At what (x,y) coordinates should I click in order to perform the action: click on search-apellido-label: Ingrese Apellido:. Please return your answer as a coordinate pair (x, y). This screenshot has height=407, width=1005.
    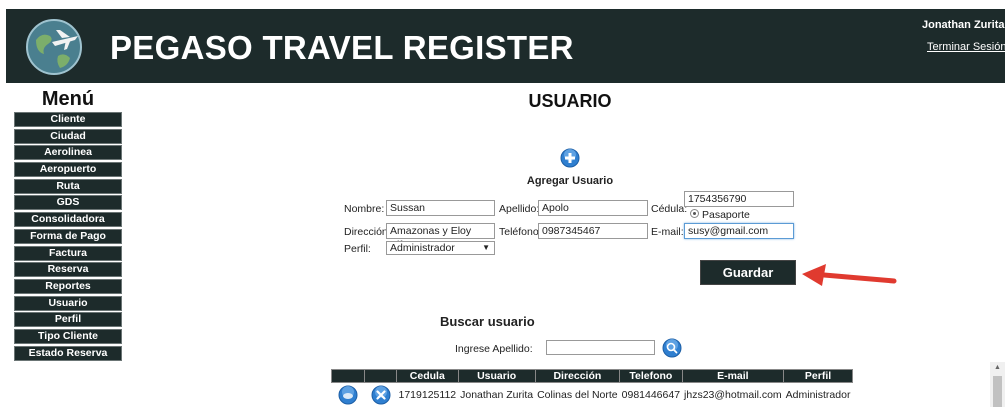
    Looking at the image, I should click on (494, 349).